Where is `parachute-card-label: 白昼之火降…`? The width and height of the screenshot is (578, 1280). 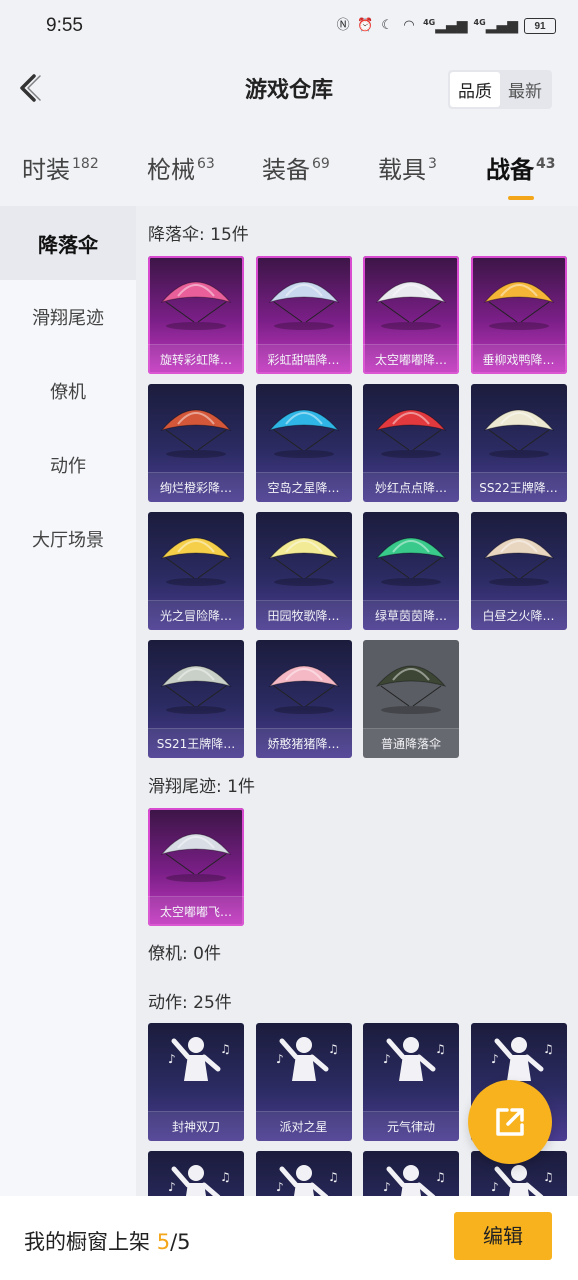 parachute-card-label: 白昼之火降… is located at coordinates (518, 615).